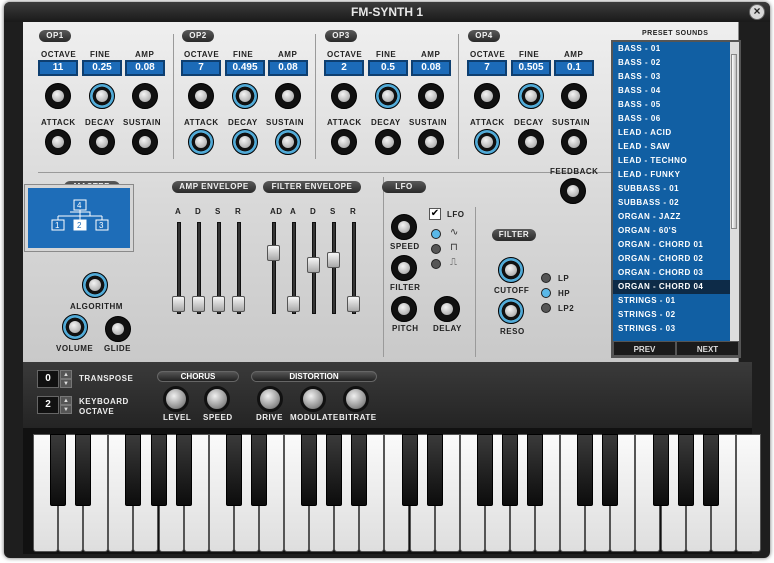 Image resolution: width=774 pixels, height=563 pixels. Describe the element at coordinates (270, 399) in the screenshot. I see `drive-knob` at that location.